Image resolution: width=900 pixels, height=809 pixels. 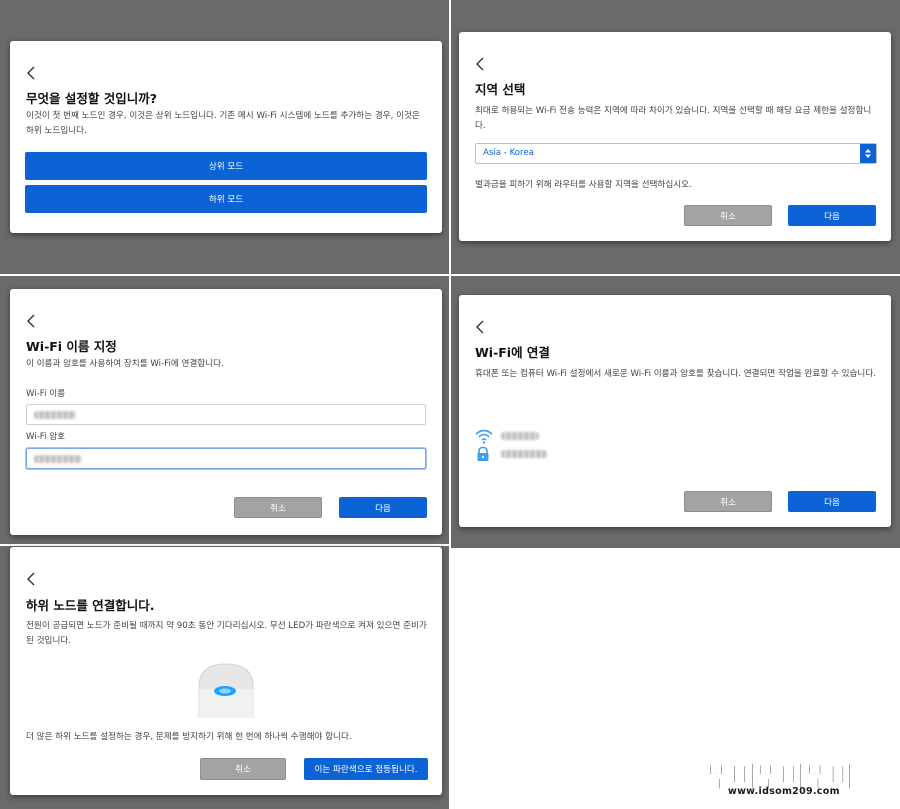 What do you see at coordinates (868, 153) in the screenshot?
I see `dropdown-arrows-icon` at bounding box center [868, 153].